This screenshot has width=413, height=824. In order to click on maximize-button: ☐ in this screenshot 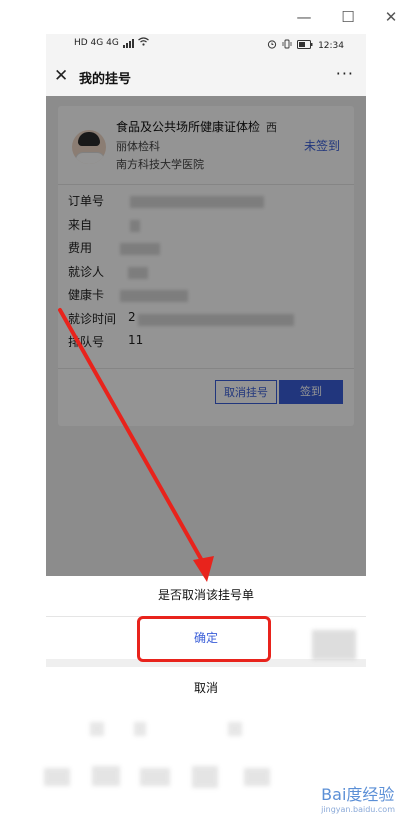, I will do `click(348, 17)`.